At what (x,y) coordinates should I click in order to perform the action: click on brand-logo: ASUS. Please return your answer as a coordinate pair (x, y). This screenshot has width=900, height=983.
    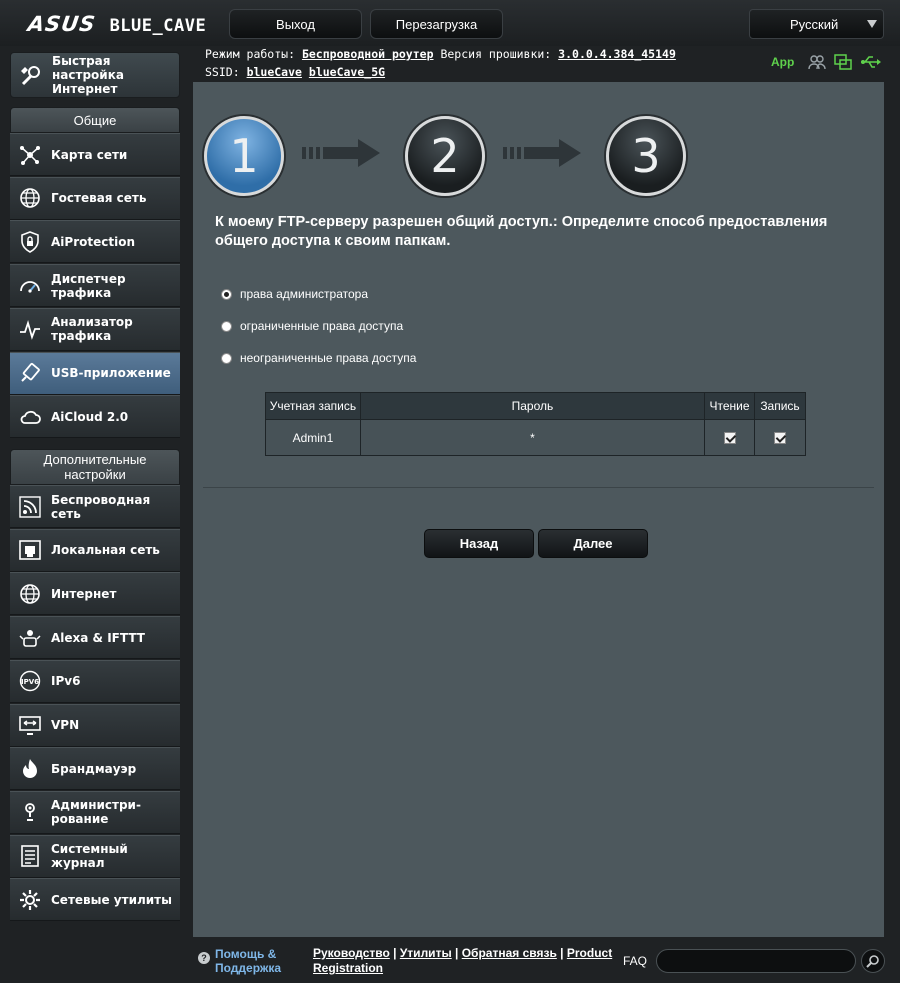
    Looking at the image, I should click on (62, 24).